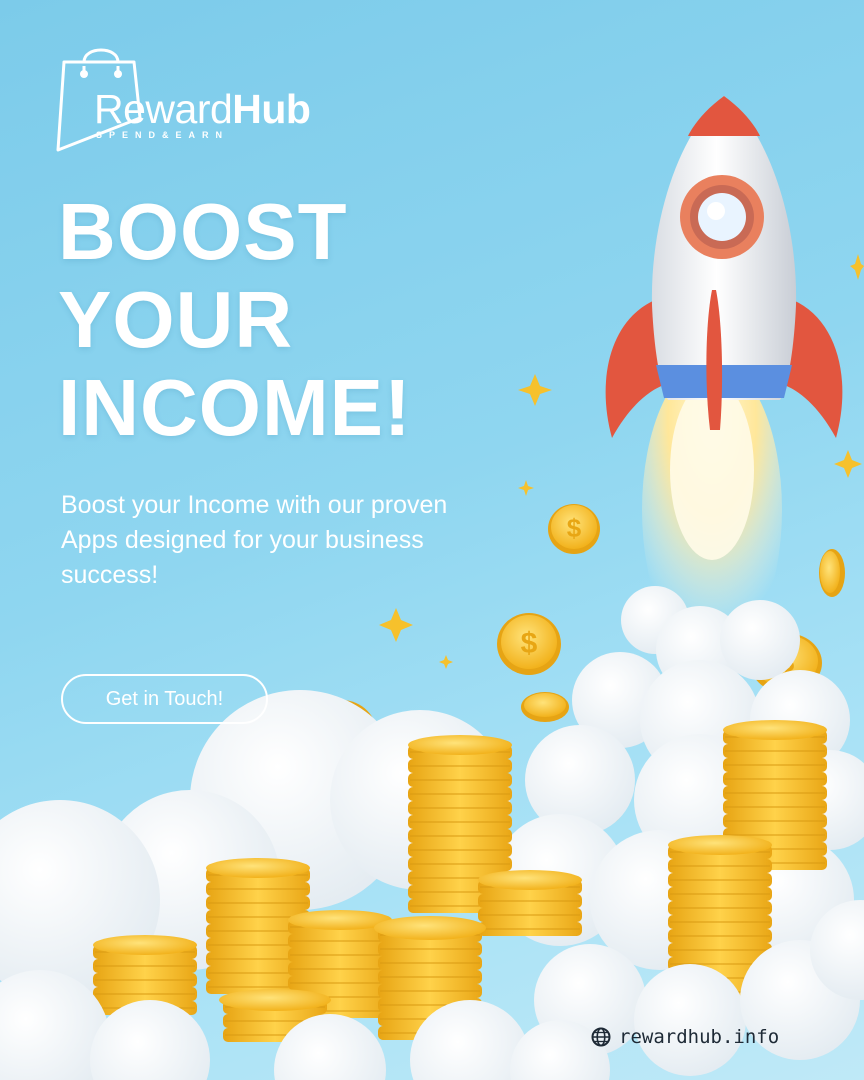 The image size is (864, 1080). I want to click on get-in-touch-button: Get in Touch!, so click(164, 699).